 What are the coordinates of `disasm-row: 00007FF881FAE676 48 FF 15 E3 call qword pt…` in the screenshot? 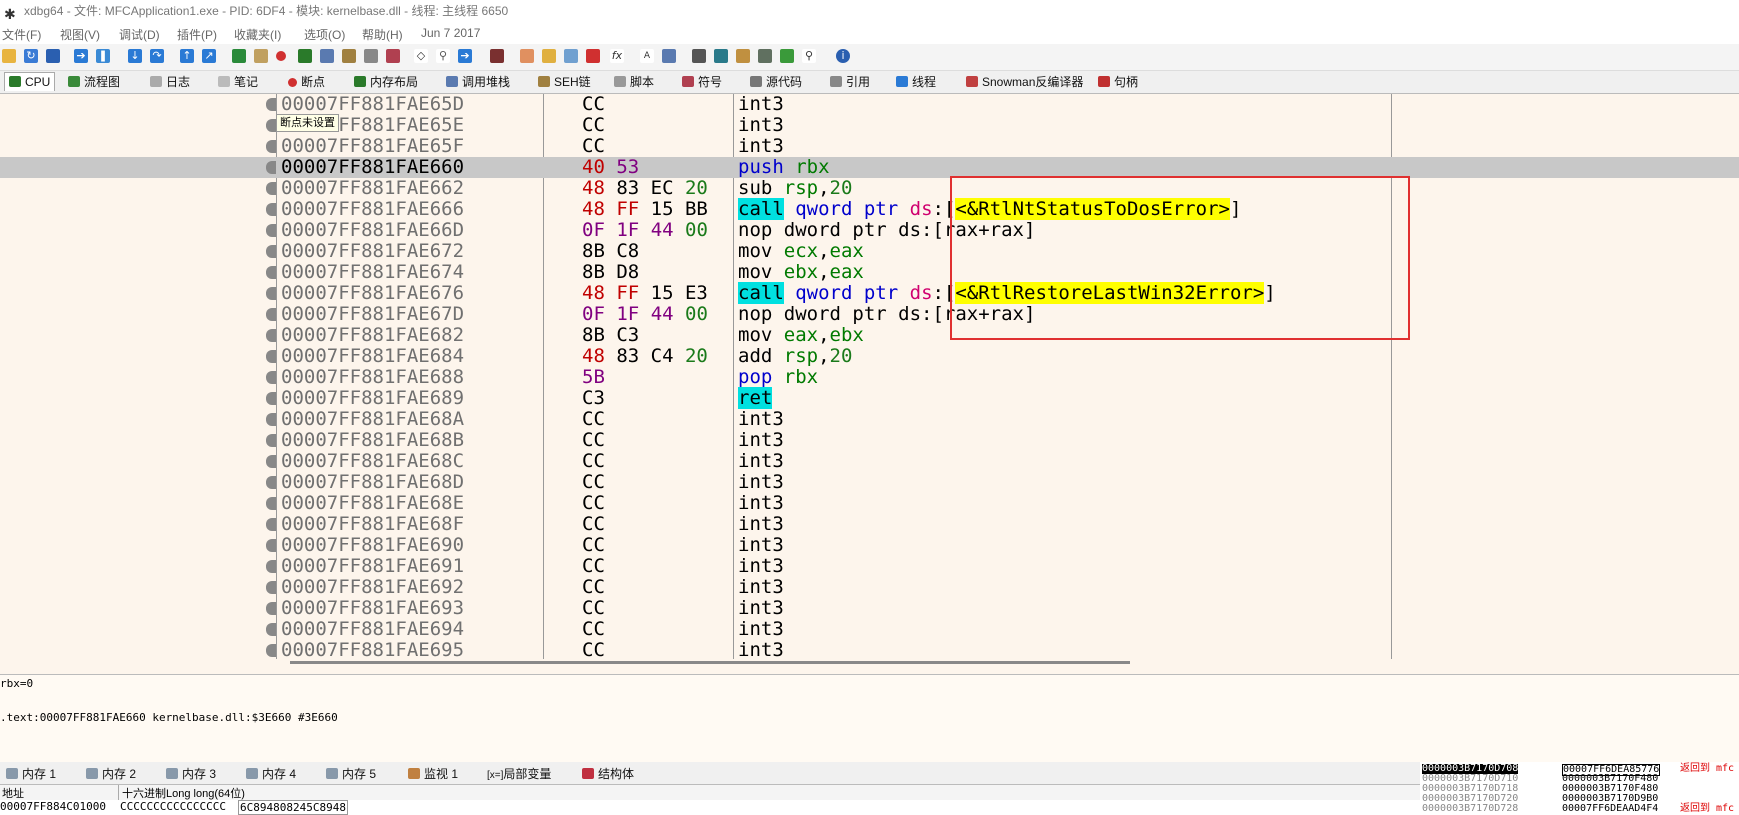 It's located at (869, 293).